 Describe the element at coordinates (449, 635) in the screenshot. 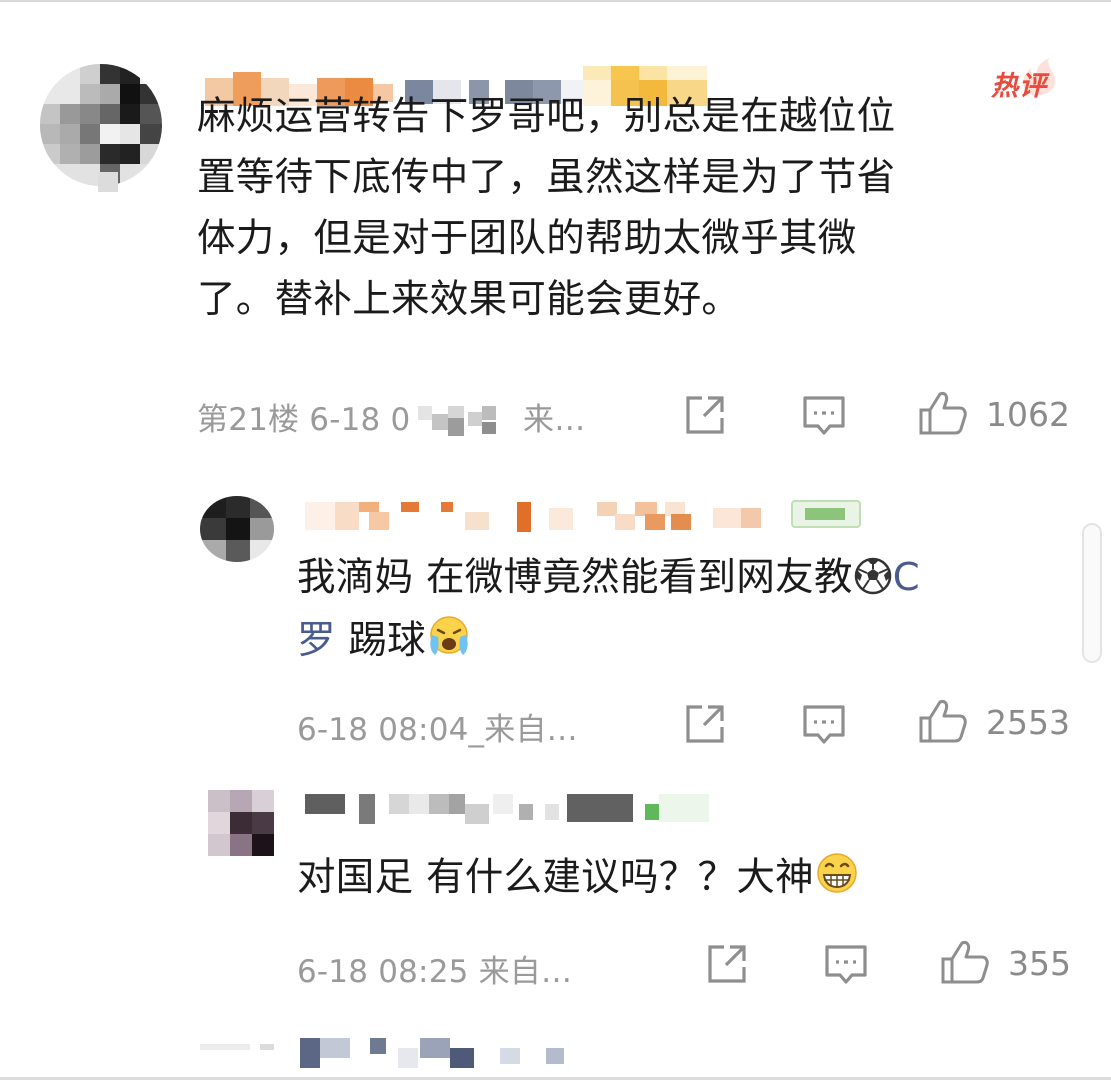

I see `crying-face-emoji` at that location.